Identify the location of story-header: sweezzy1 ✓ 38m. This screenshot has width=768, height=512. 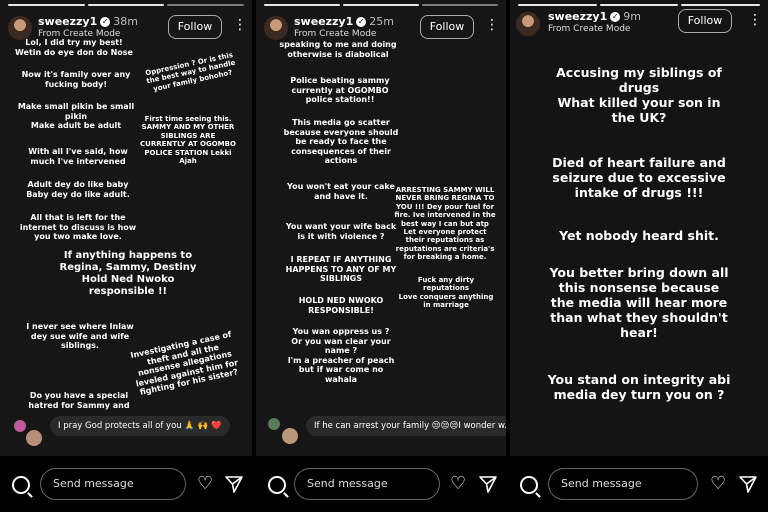
(88, 21).